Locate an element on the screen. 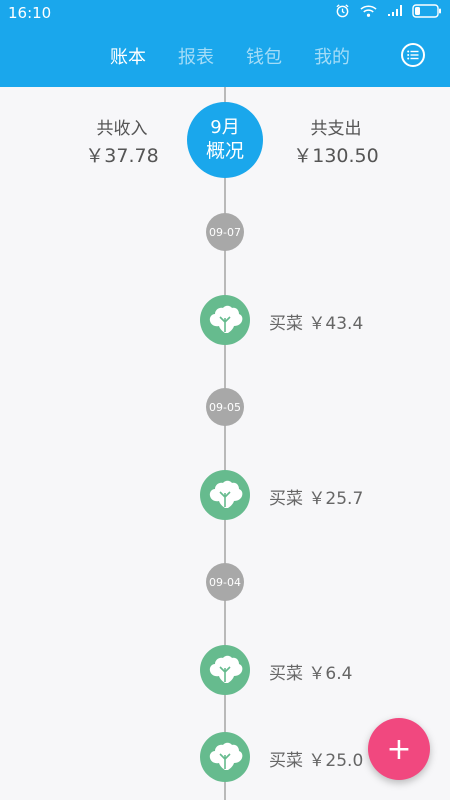  income-summary: 共收入 ￥37.78 is located at coordinates (122, 141).